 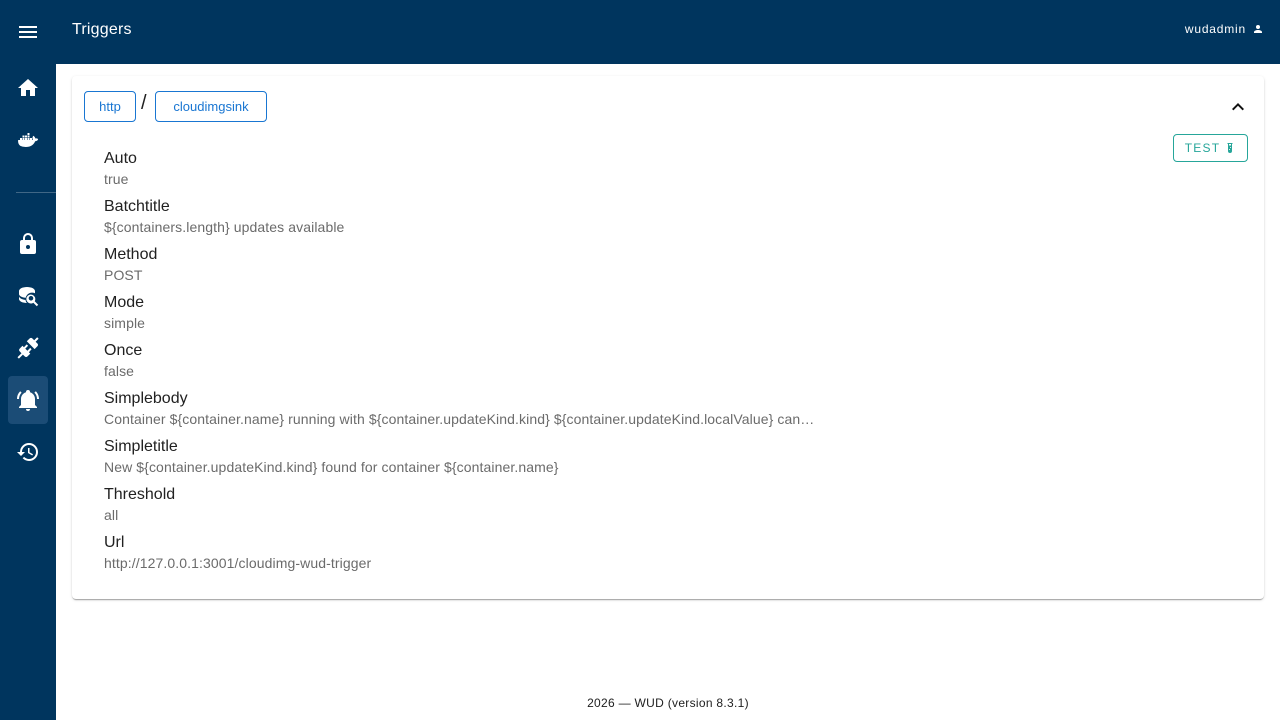 I want to click on history-icon, so click(x=27, y=452).